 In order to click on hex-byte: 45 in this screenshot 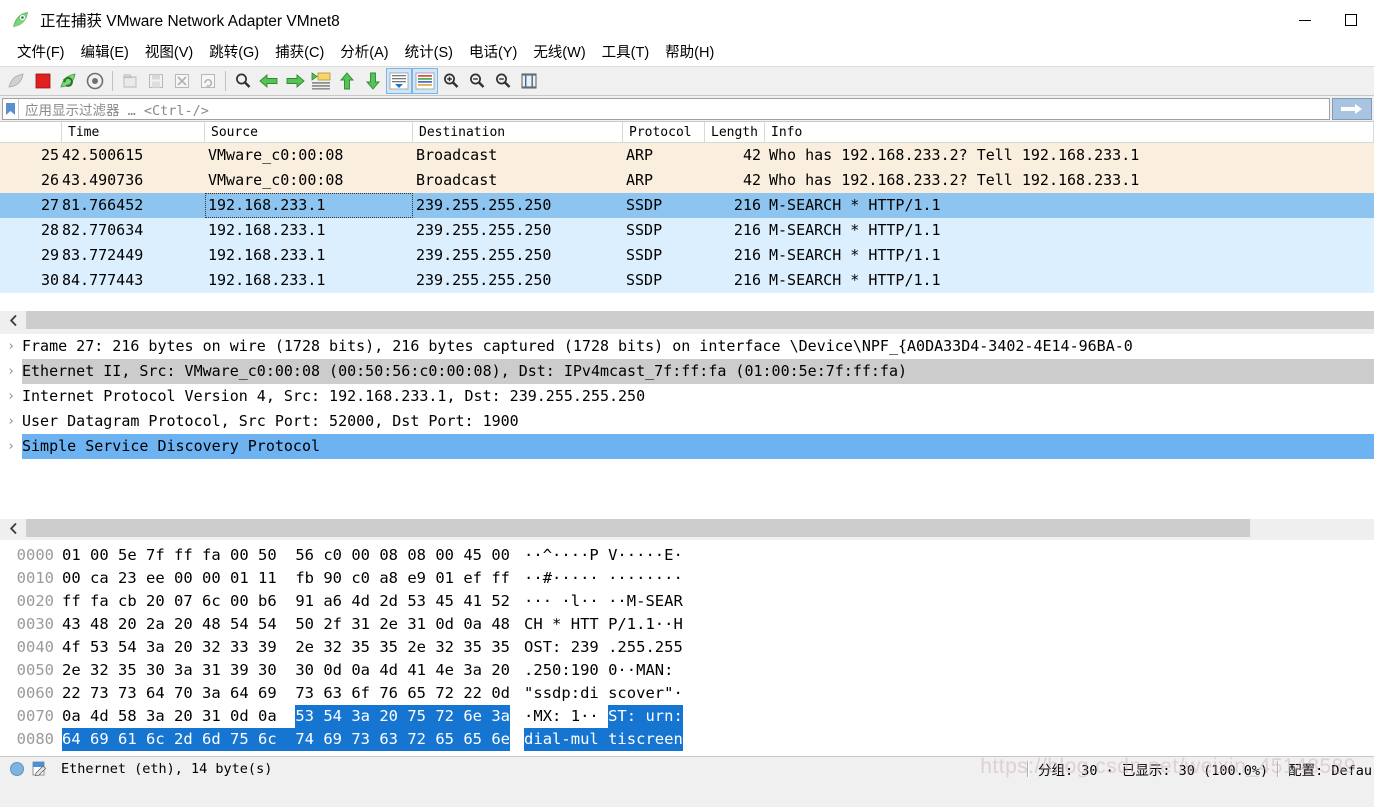, I will do `click(477, 555)`.